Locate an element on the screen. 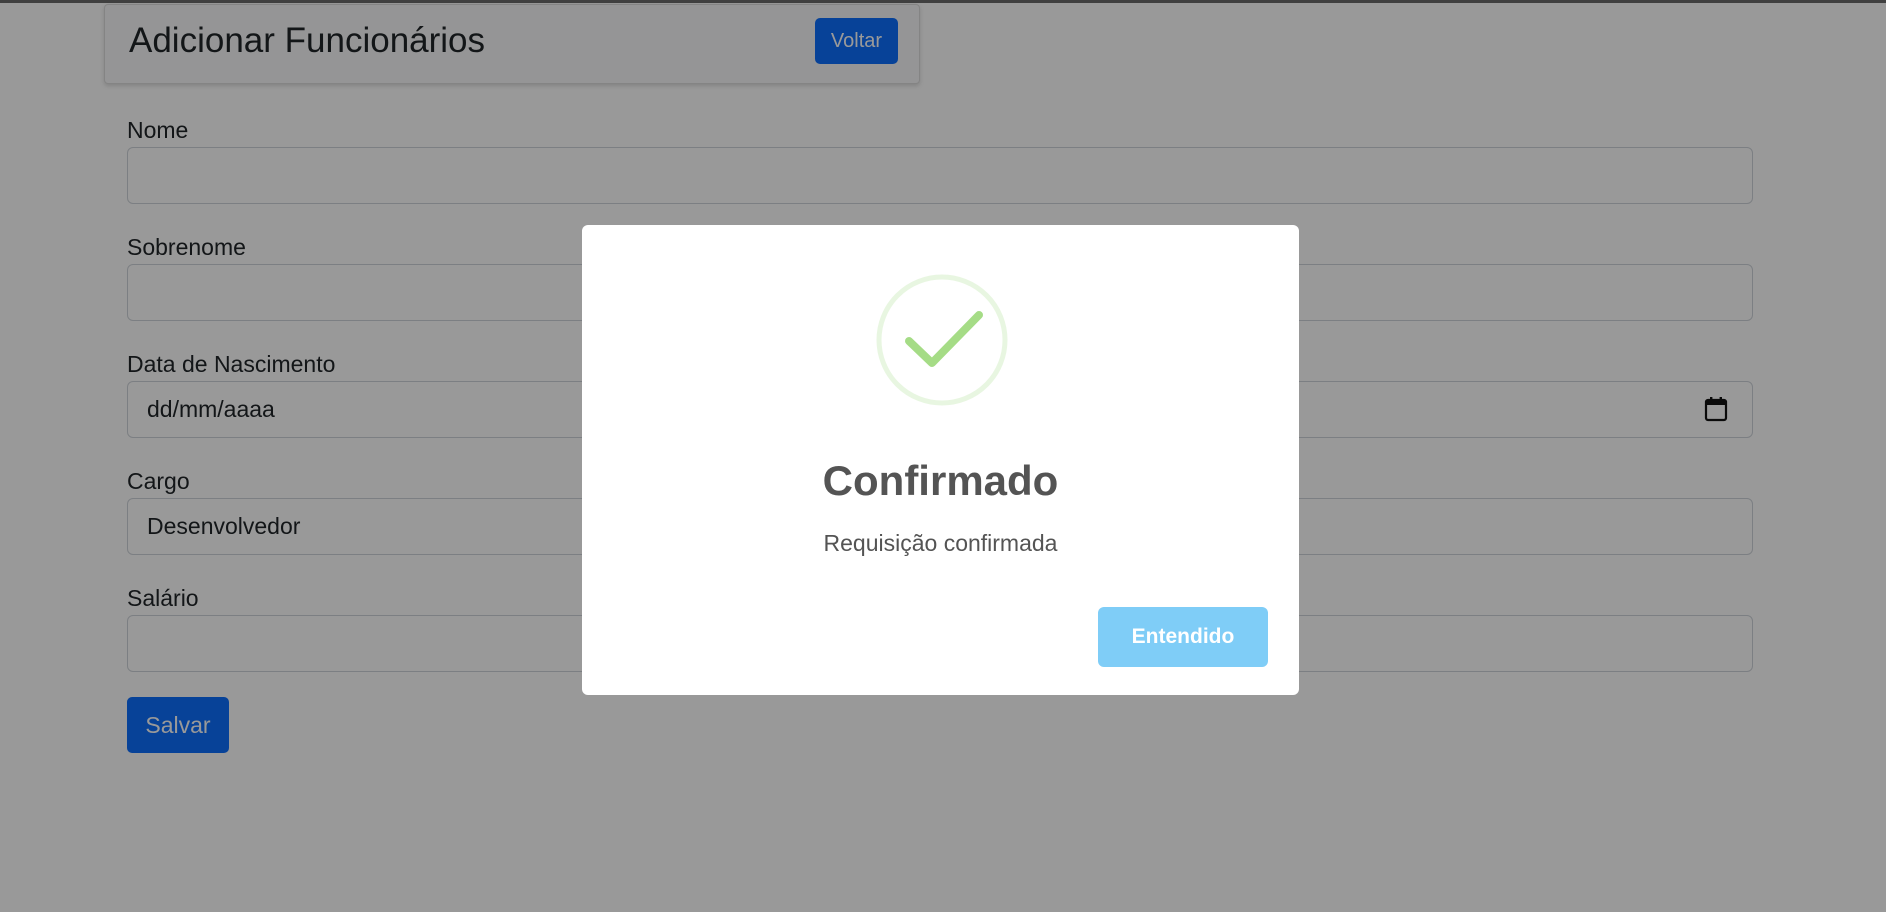 The image size is (1886, 912). dialog-title: Confirmado is located at coordinates (940, 480).